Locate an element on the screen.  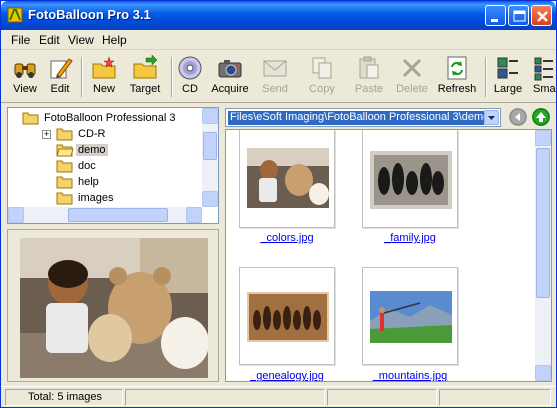
menu-edit: Edit is located at coordinates (49, 40).